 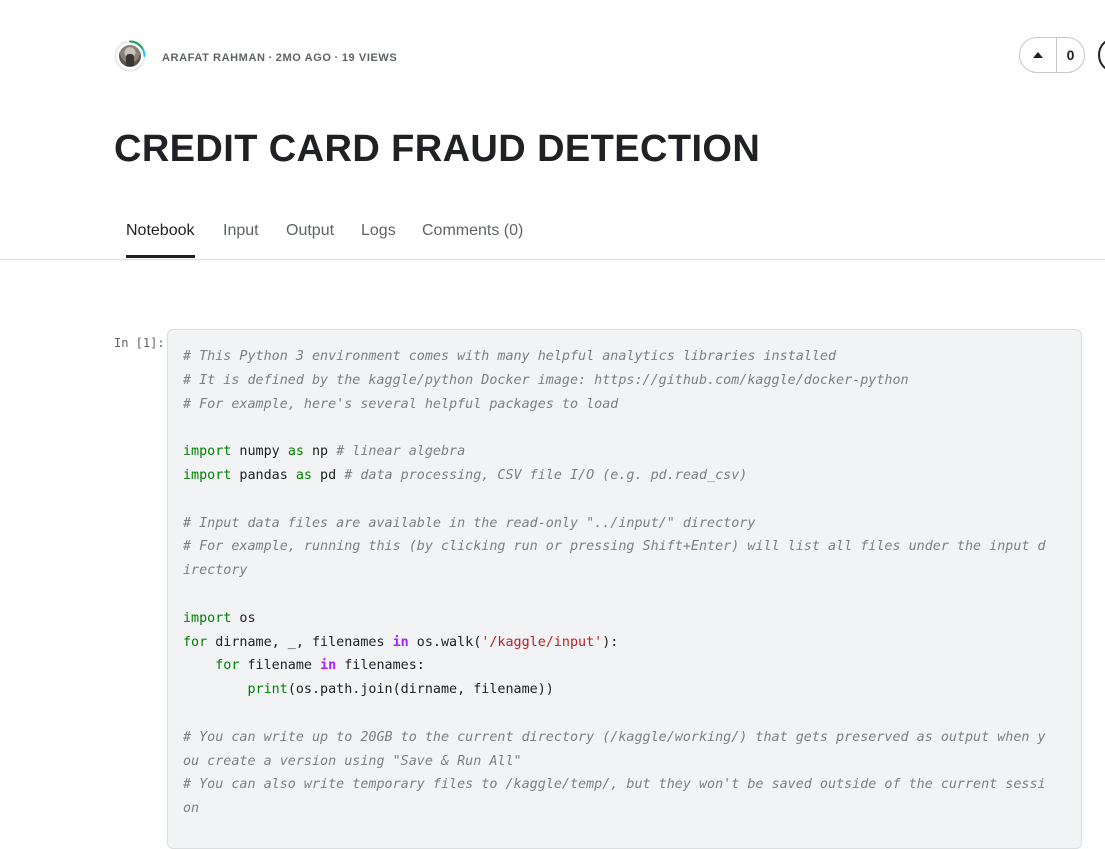 I want to click on tab-comments: Comments (0), so click(x=472, y=239).